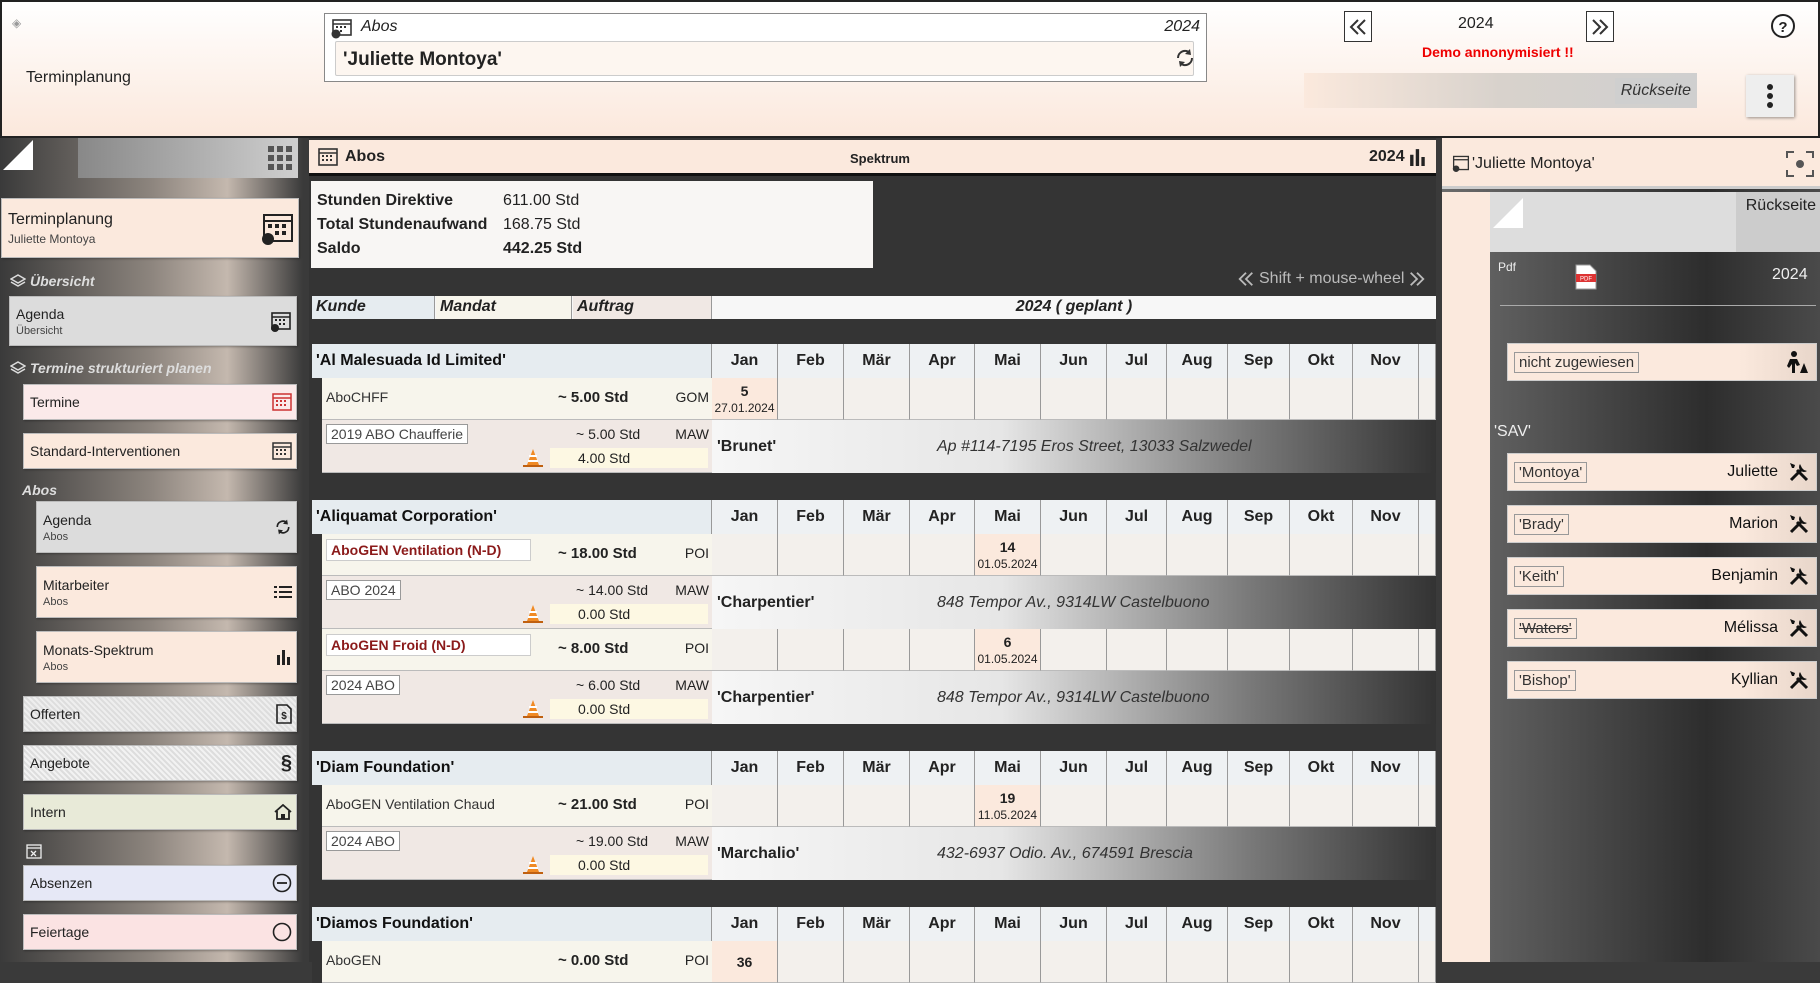 This screenshot has width=1820, height=983. Describe the element at coordinates (512, 768) in the screenshot. I see `customer-name: 'Diam Foundation'` at that location.